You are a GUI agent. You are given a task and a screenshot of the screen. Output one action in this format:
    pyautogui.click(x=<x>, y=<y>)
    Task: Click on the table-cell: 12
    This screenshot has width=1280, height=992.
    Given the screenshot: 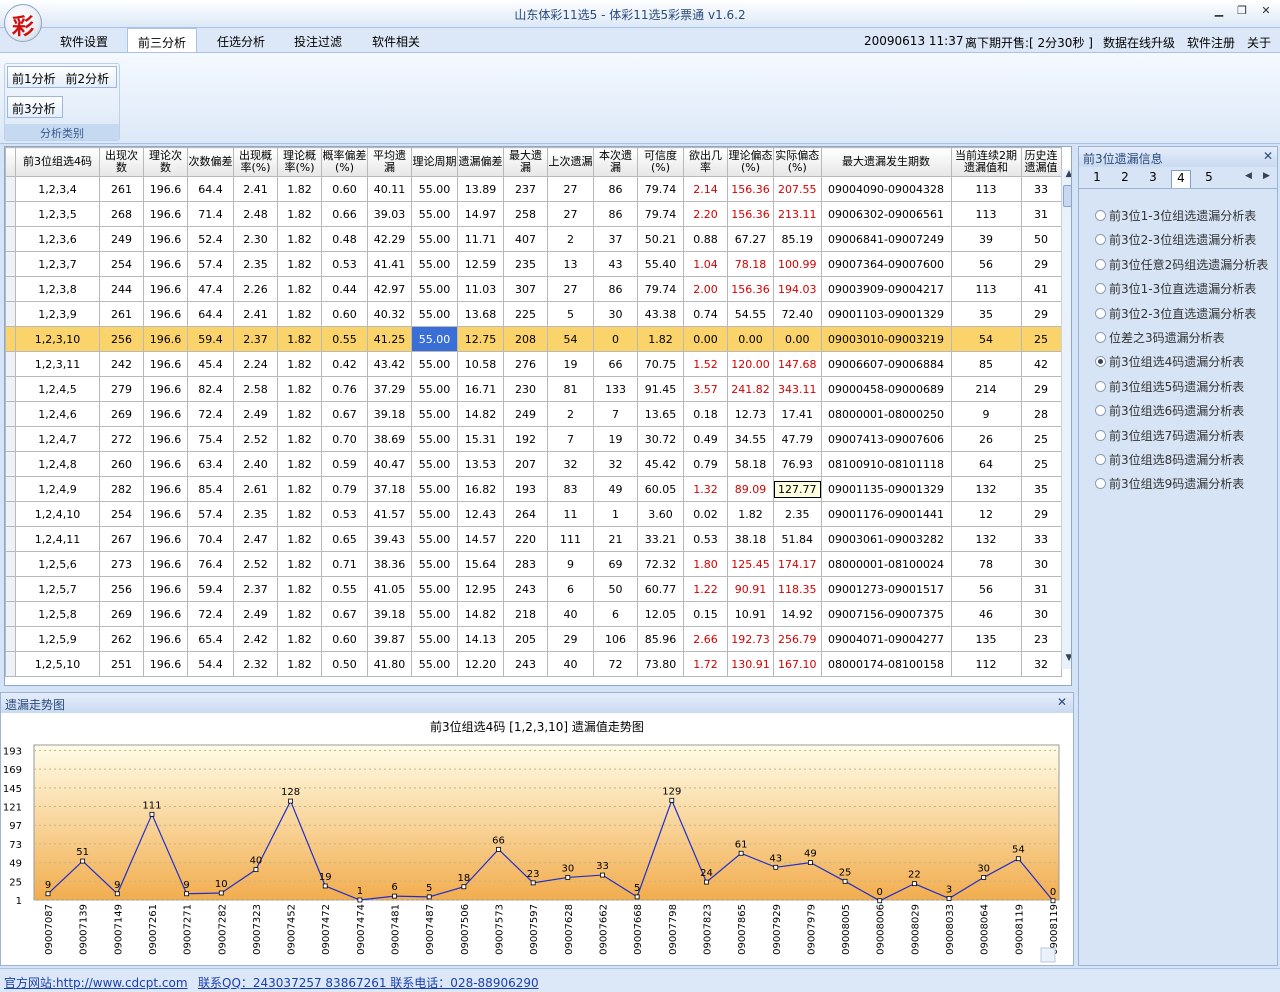 What is the action you would take?
    pyautogui.click(x=986, y=514)
    